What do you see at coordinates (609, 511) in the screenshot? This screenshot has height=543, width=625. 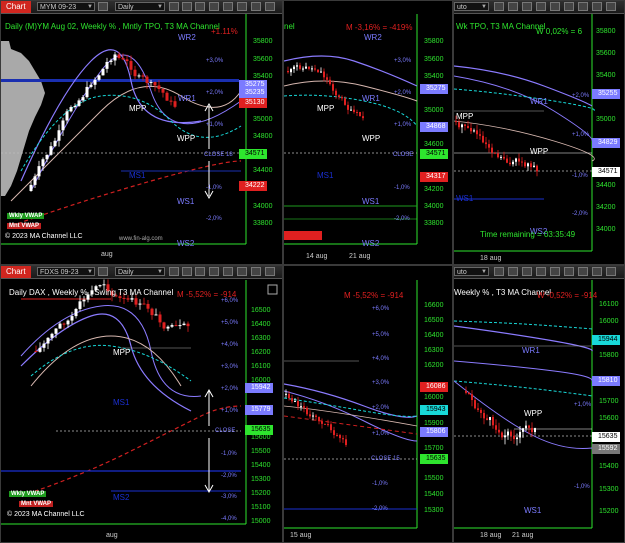 I see `price-axis-label: 15200` at bounding box center [609, 511].